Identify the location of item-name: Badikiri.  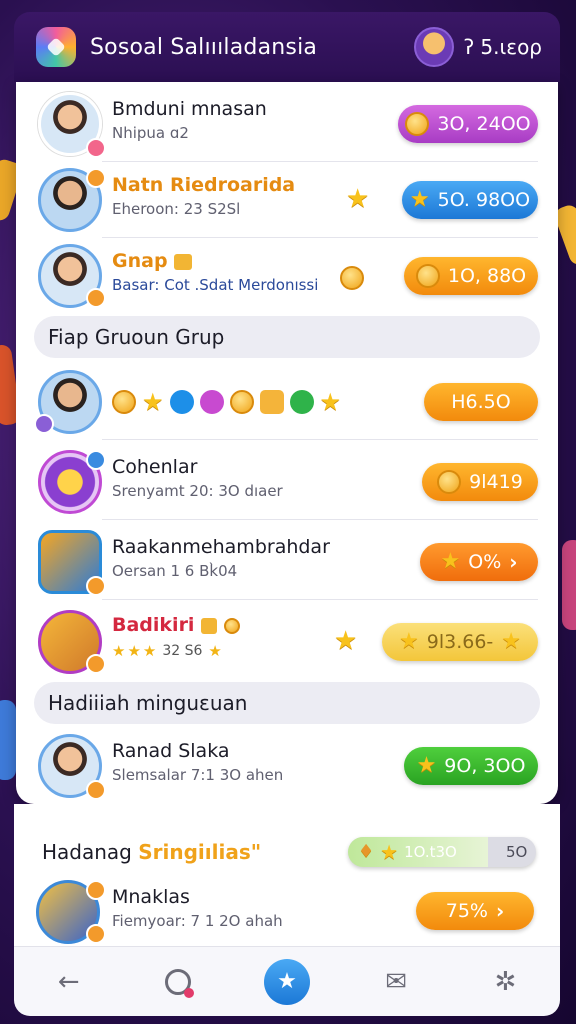
(176, 625).